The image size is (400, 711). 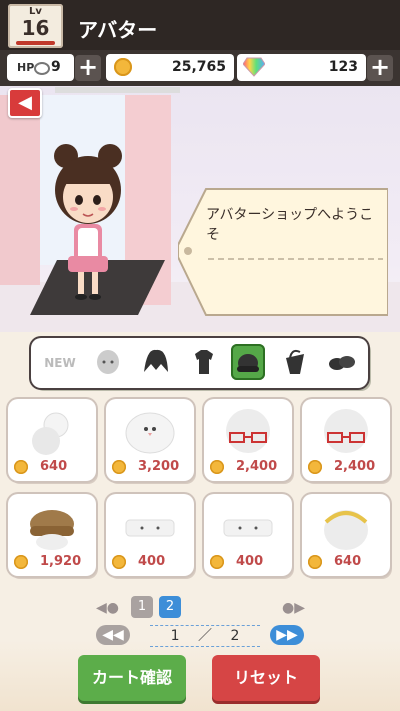 I want to click on face-icon, so click(x=108, y=362).